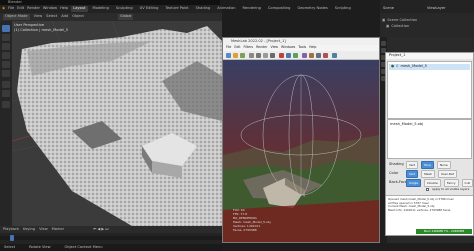  Describe the element at coordinates (228, 55) in the screenshot. I see `open-icon` at that location.